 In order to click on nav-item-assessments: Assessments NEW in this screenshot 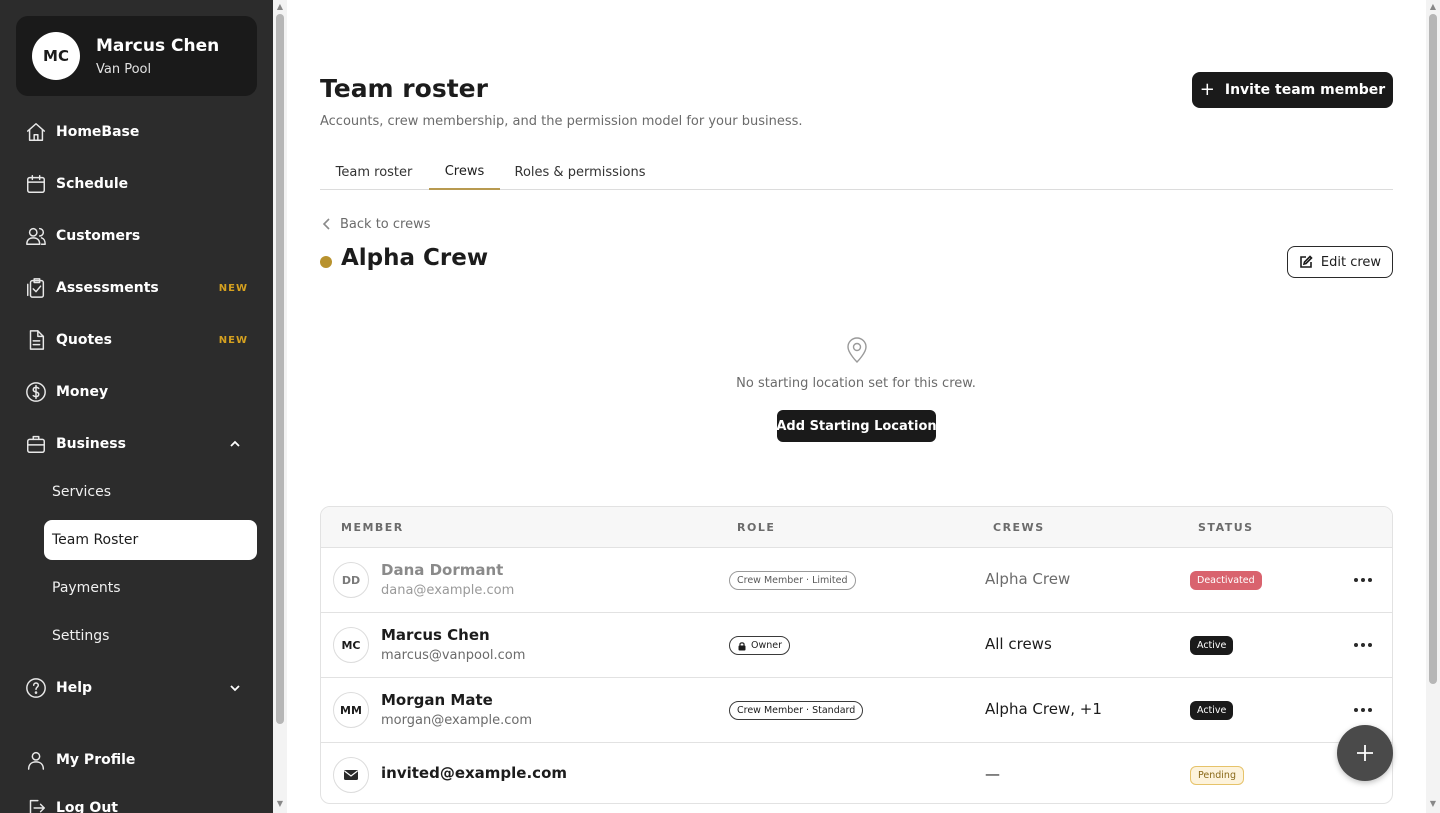, I will do `click(140, 288)`.